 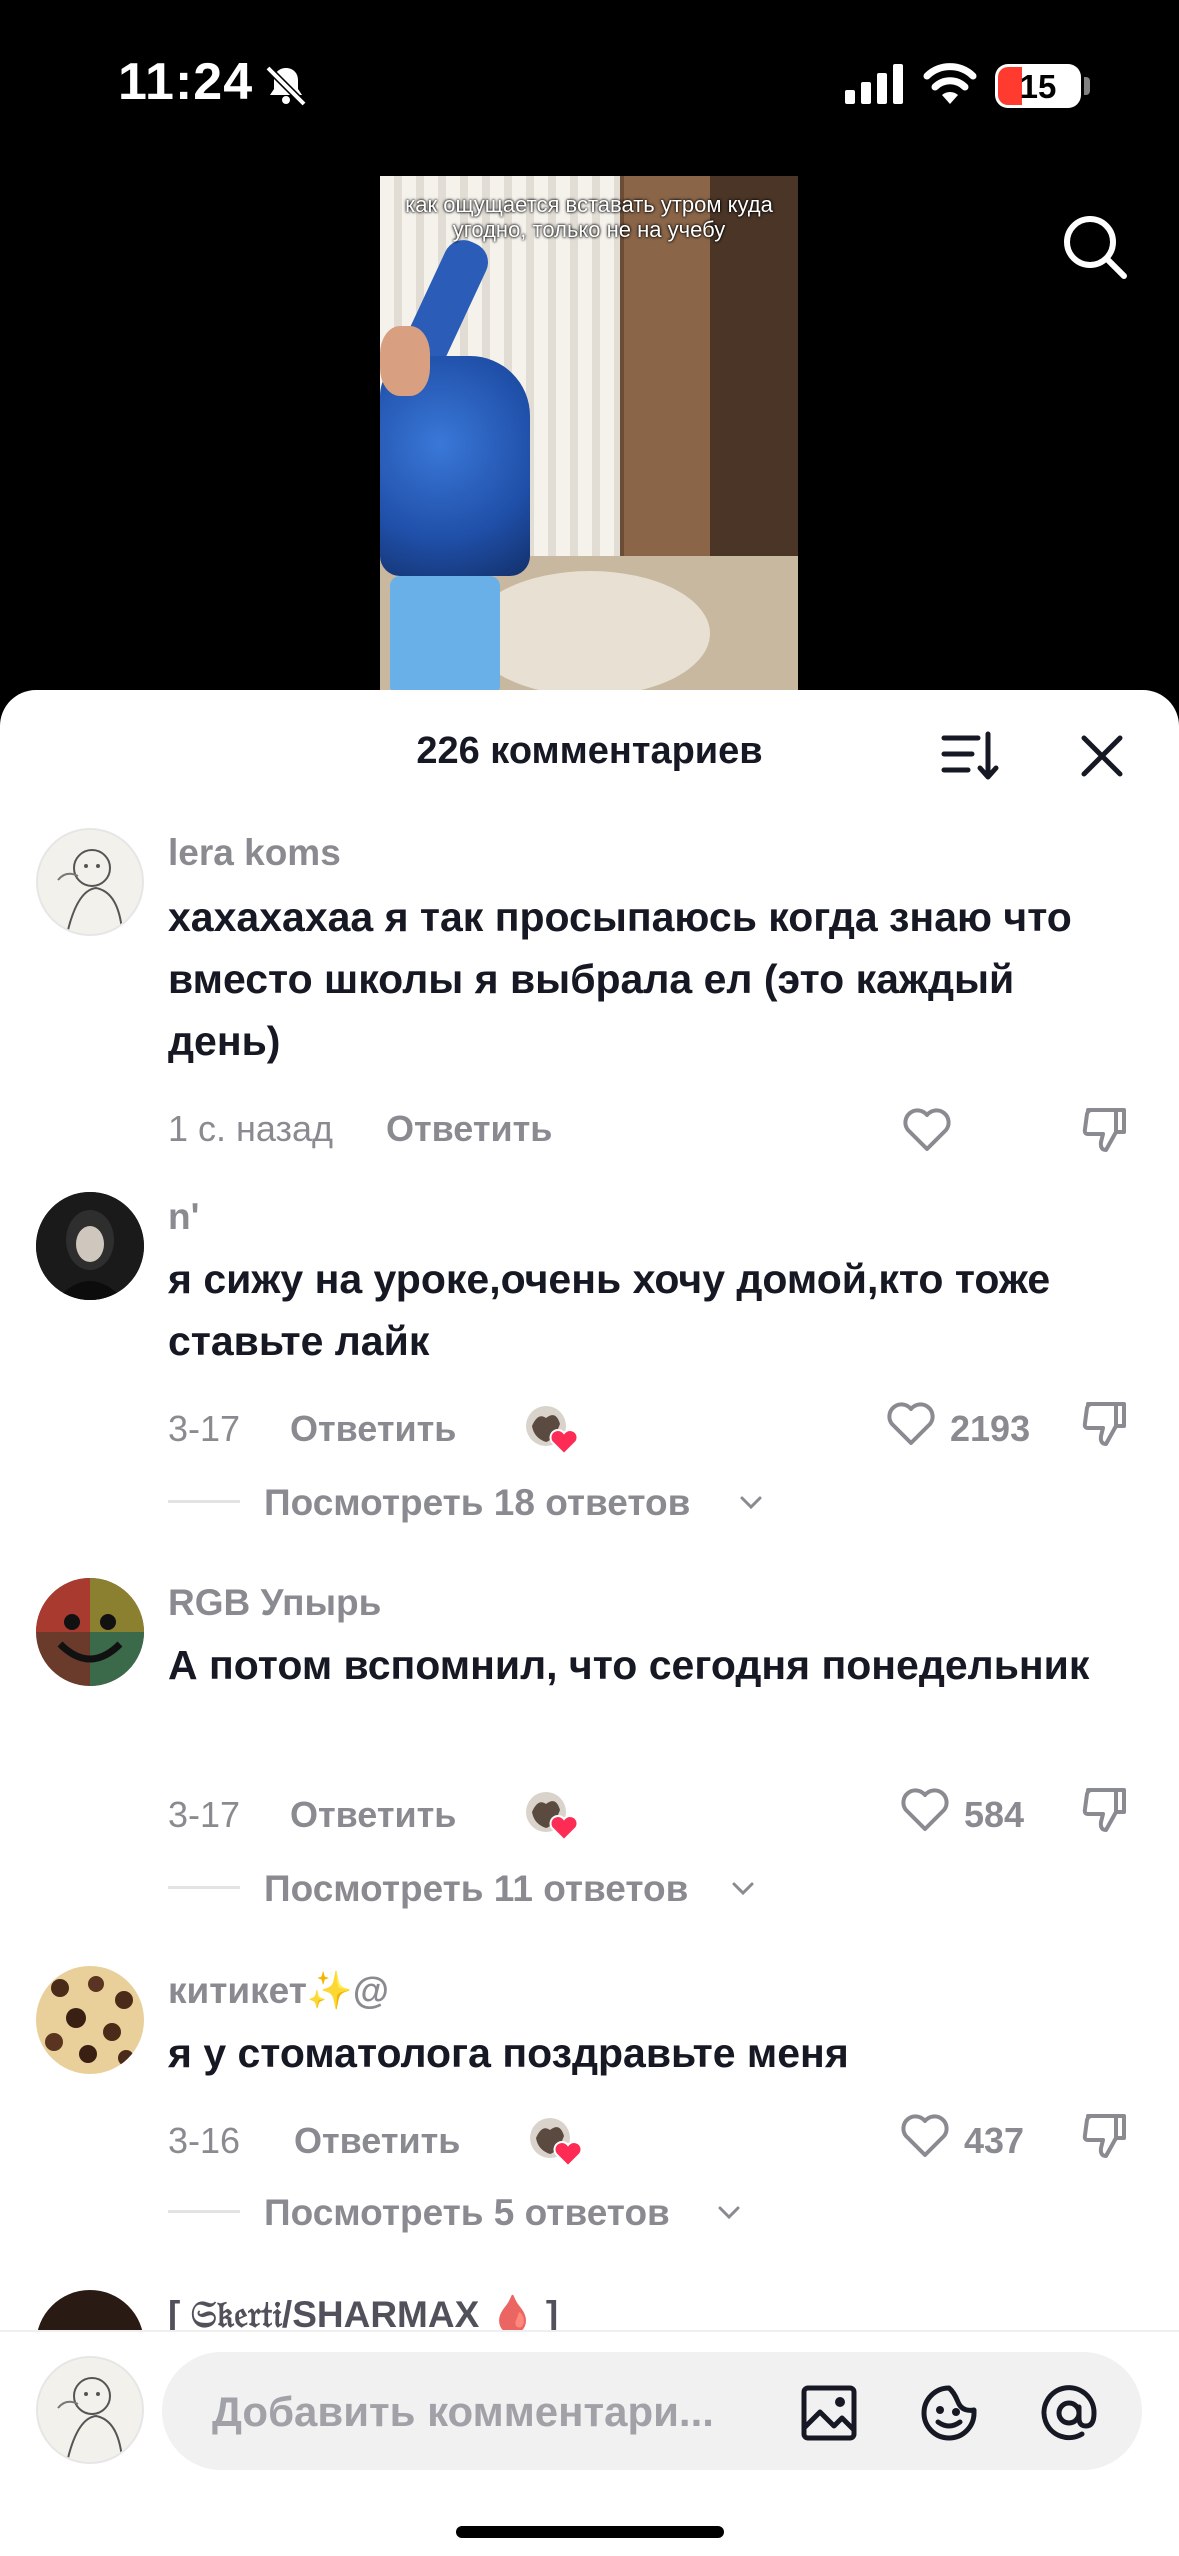 I want to click on status-time: 11:24, so click(x=186, y=82).